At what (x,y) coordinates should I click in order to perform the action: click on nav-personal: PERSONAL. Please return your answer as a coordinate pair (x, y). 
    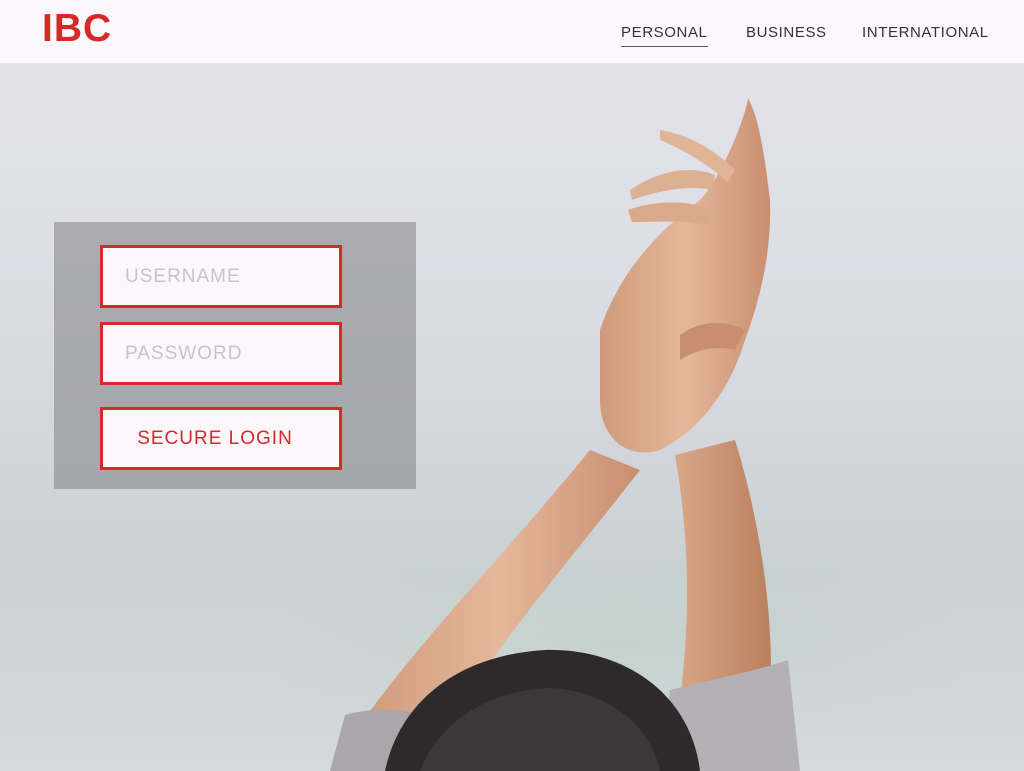
    Looking at the image, I should click on (664, 35).